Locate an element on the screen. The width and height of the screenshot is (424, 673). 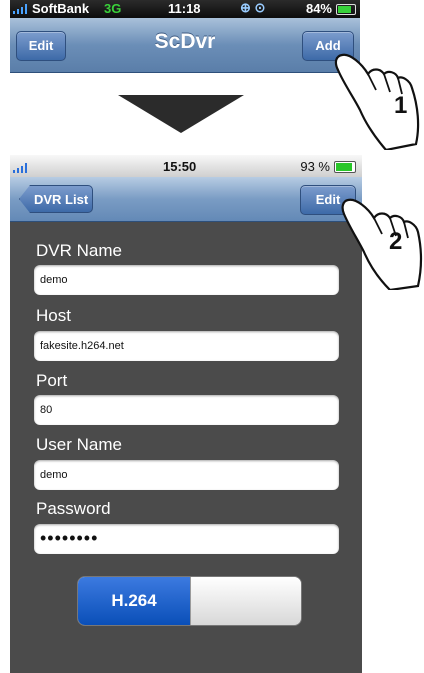
dvr-list-back-button: DVR List is located at coordinates (56, 199).